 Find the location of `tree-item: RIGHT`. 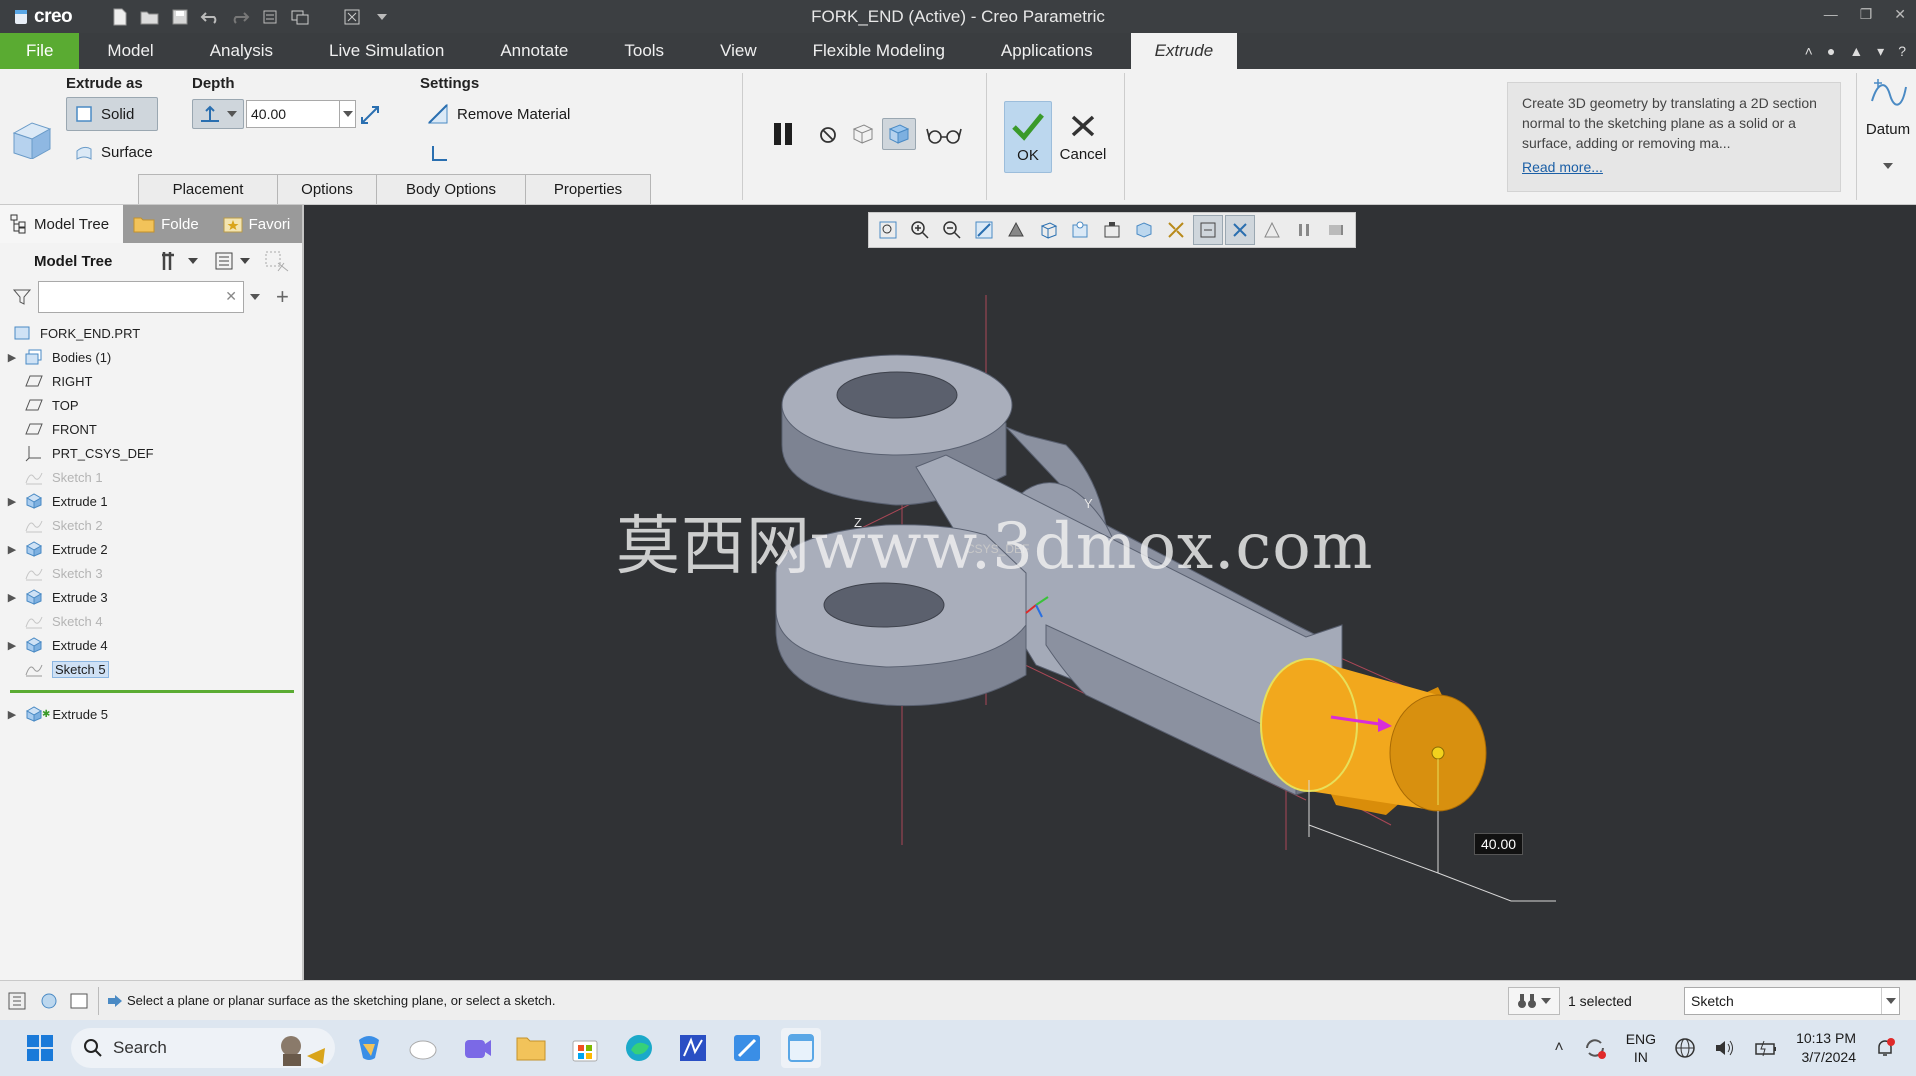

tree-item: RIGHT is located at coordinates (151, 381).